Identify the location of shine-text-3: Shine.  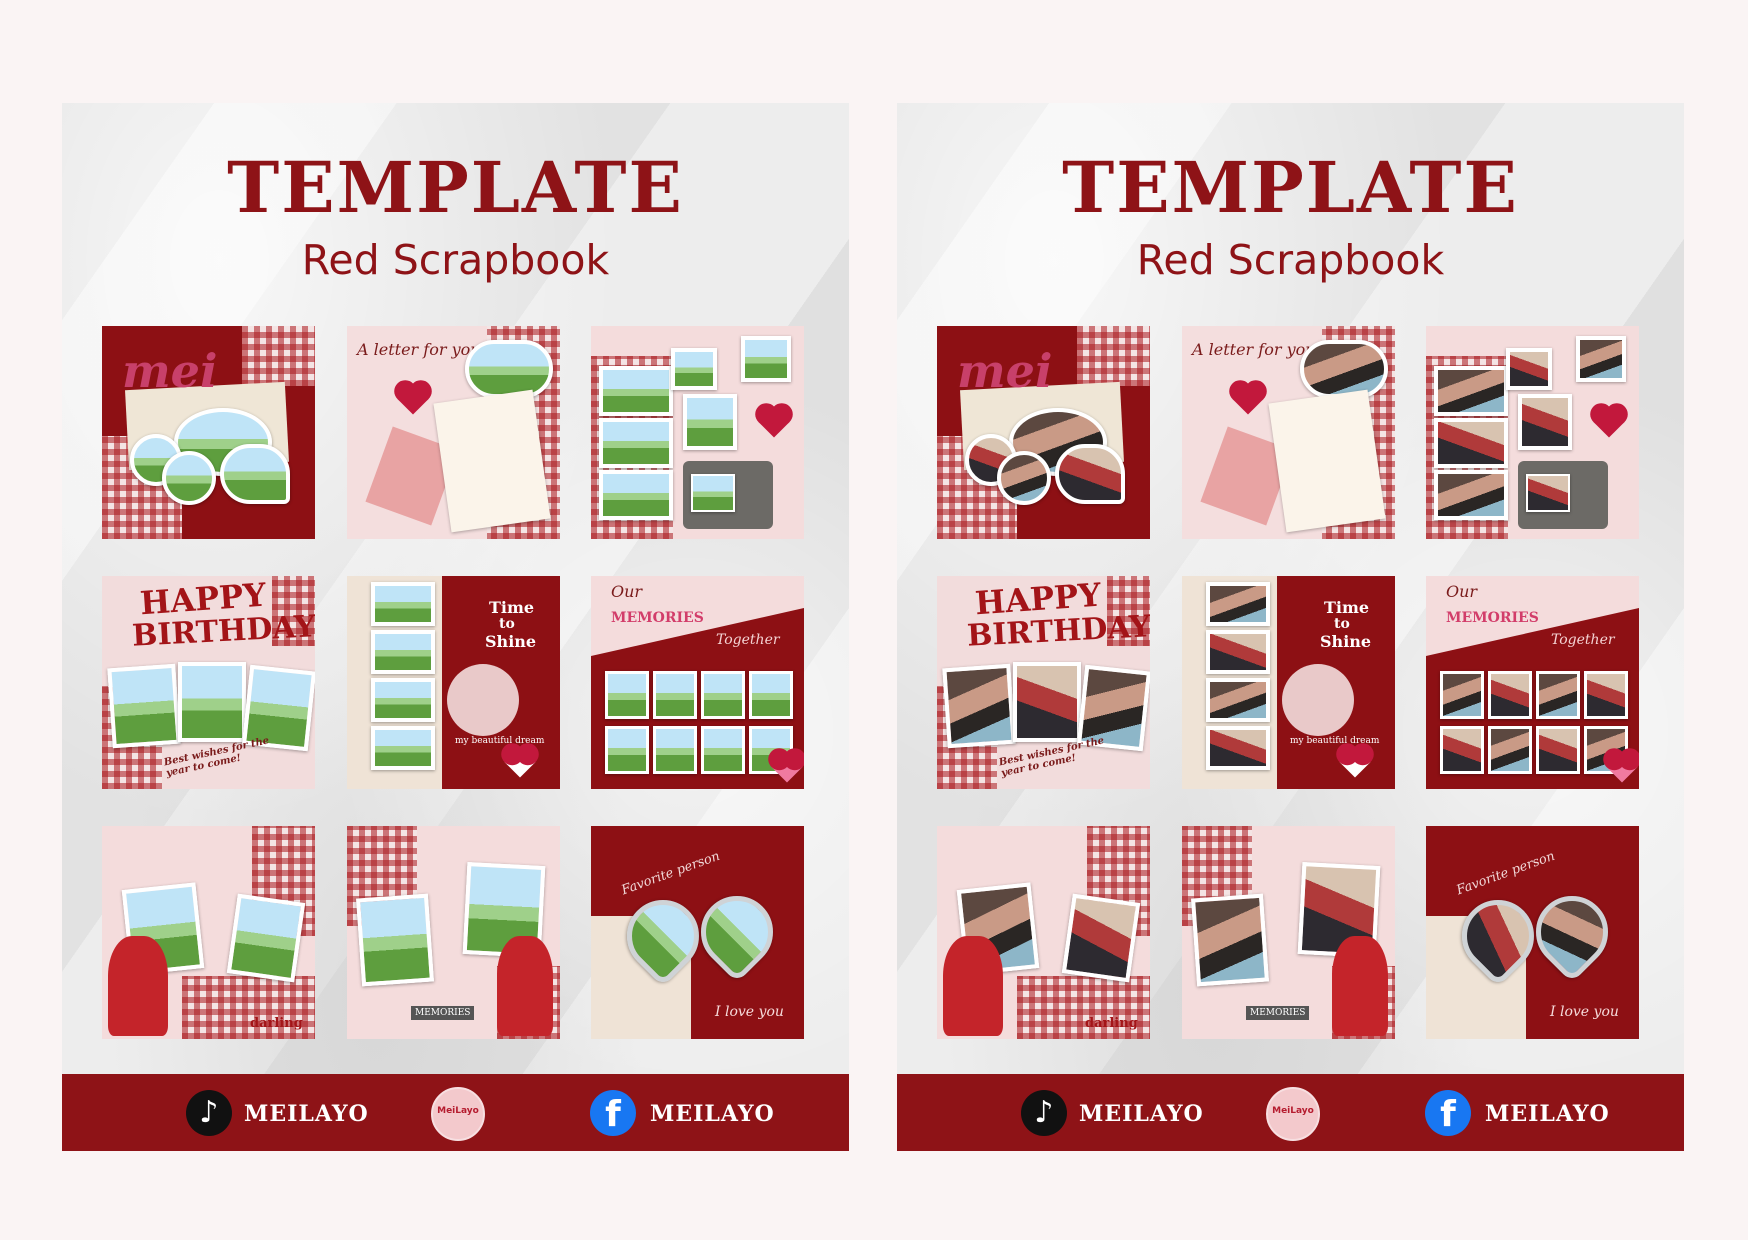
(1346, 641).